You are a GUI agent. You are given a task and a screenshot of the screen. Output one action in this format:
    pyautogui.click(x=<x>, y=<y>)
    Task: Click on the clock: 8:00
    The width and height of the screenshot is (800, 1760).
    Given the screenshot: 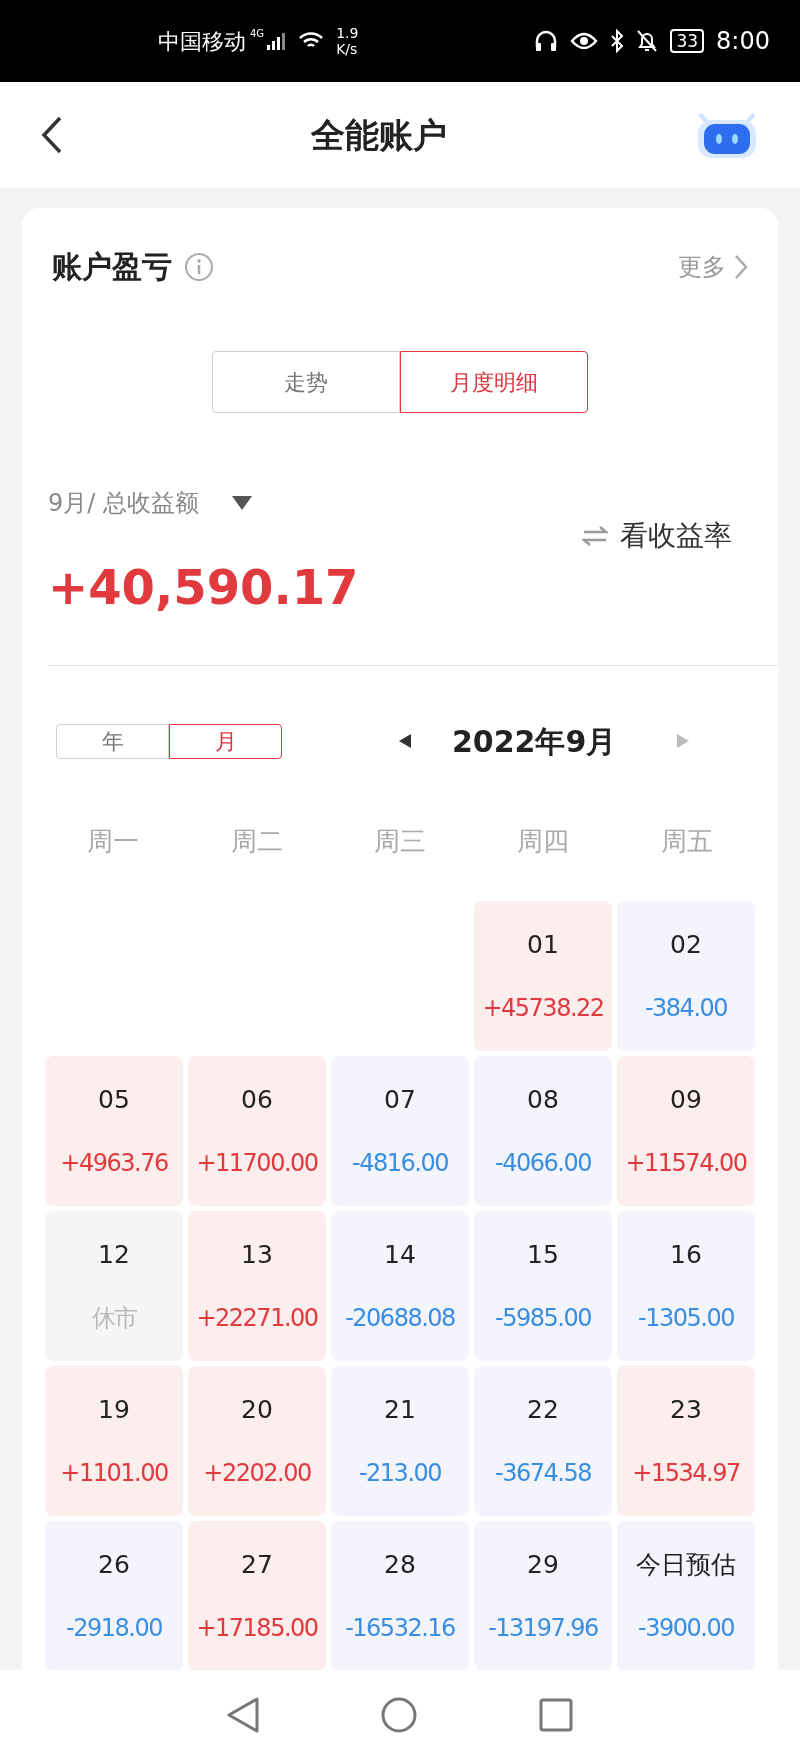 What is the action you would take?
    pyautogui.click(x=743, y=41)
    